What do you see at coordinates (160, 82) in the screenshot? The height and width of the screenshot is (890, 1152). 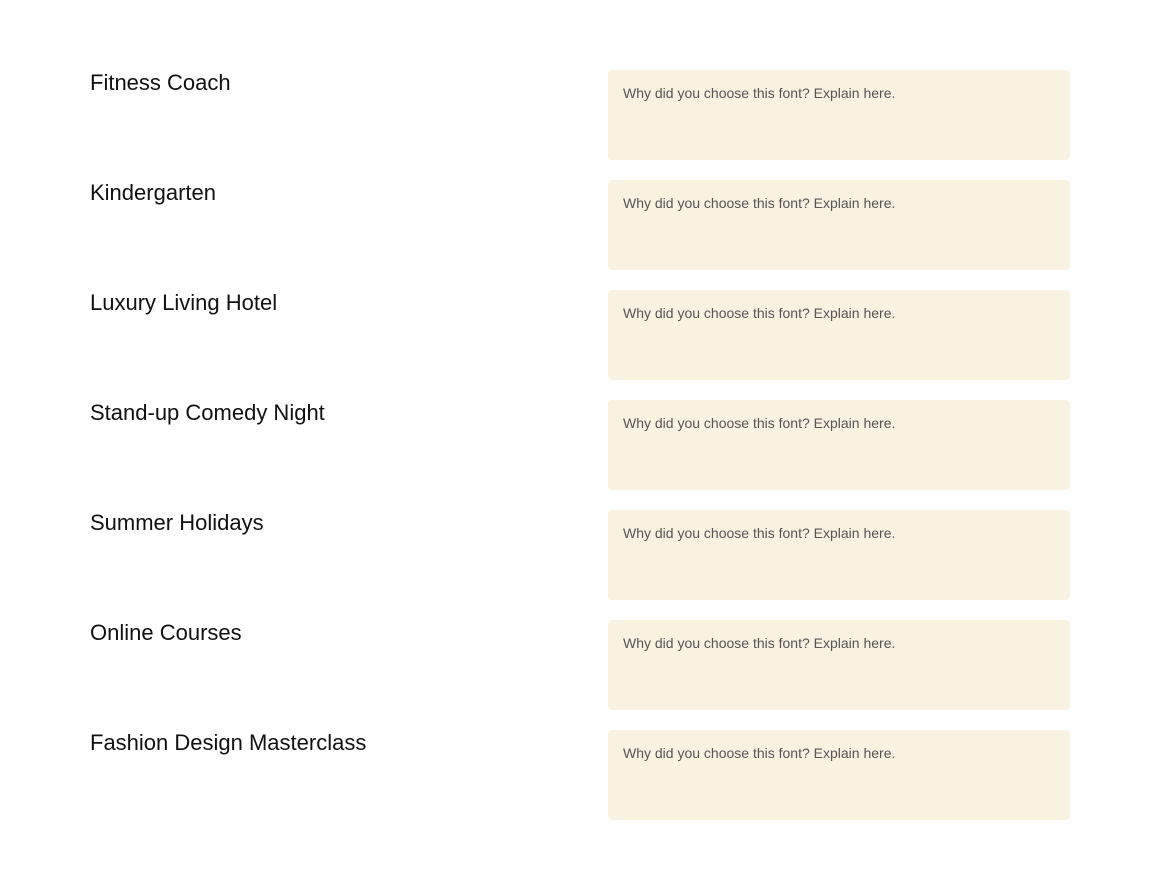 I see `row-label: Fitness Coach` at bounding box center [160, 82].